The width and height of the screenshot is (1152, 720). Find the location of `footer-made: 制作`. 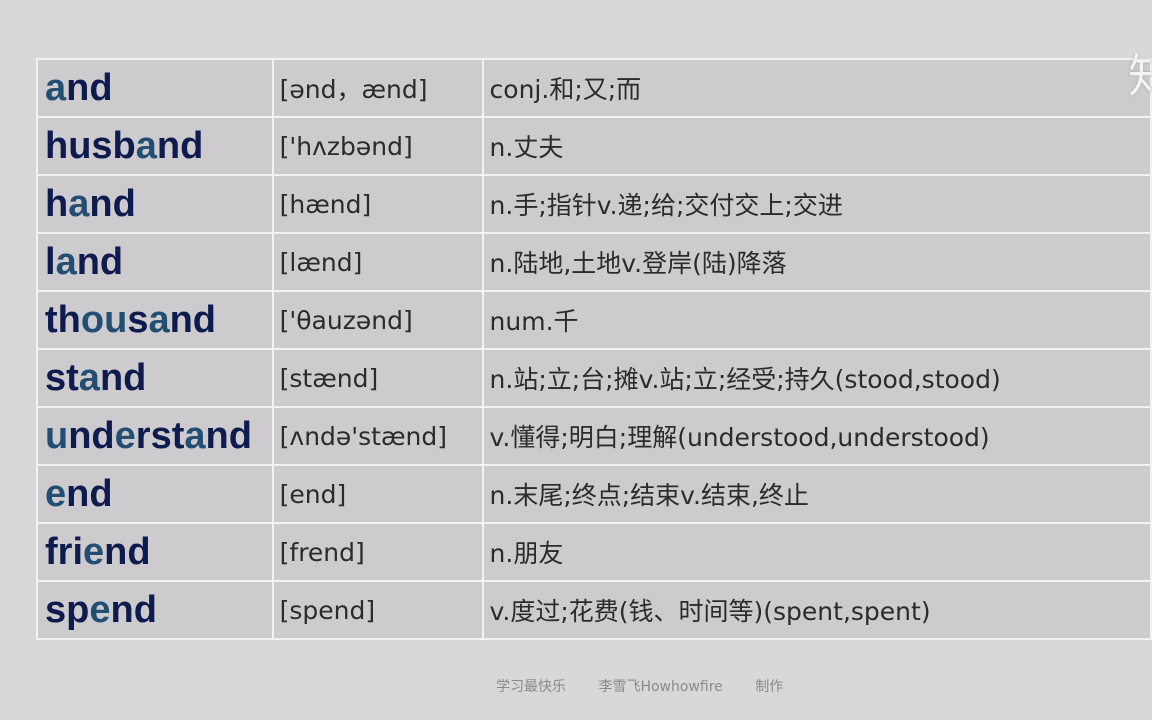

footer-made: 制作 is located at coordinates (769, 687).